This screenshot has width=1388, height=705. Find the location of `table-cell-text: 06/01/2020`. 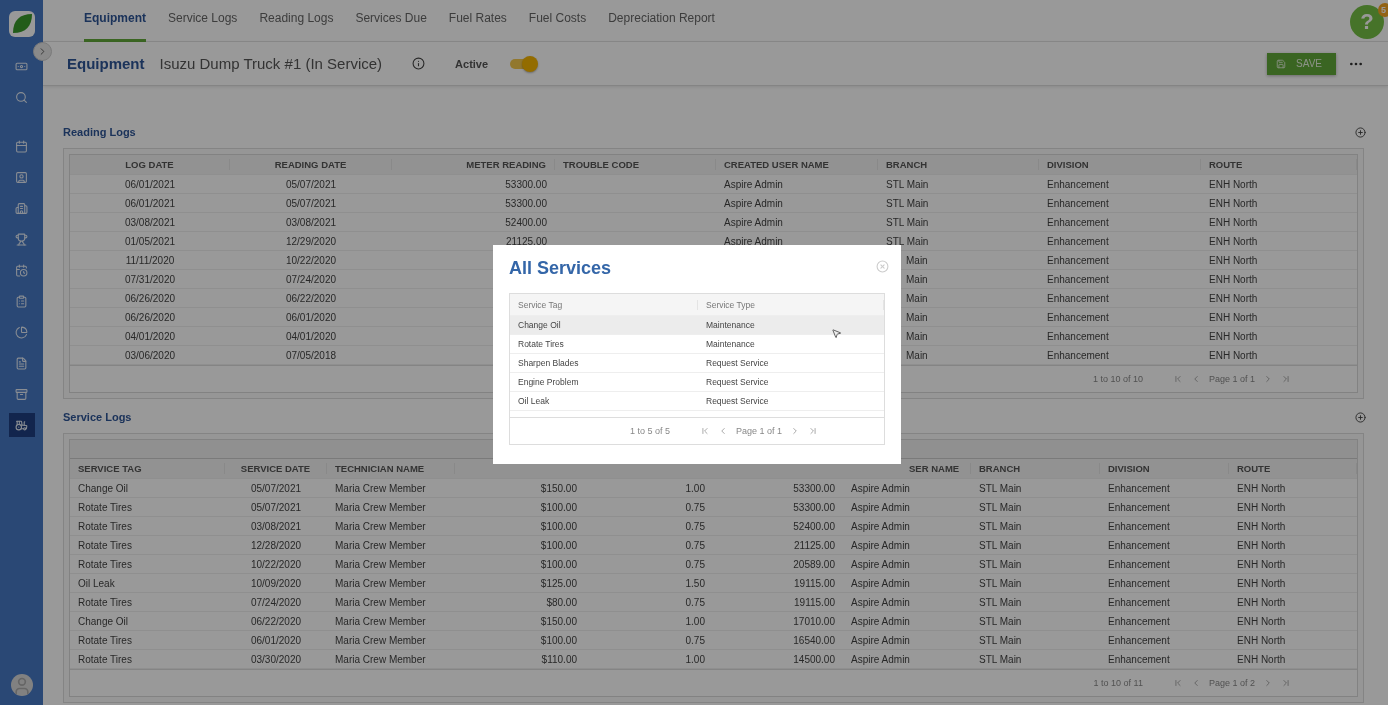

table-cell-text: 06/01/2020 is located at coordinates (311, 317).